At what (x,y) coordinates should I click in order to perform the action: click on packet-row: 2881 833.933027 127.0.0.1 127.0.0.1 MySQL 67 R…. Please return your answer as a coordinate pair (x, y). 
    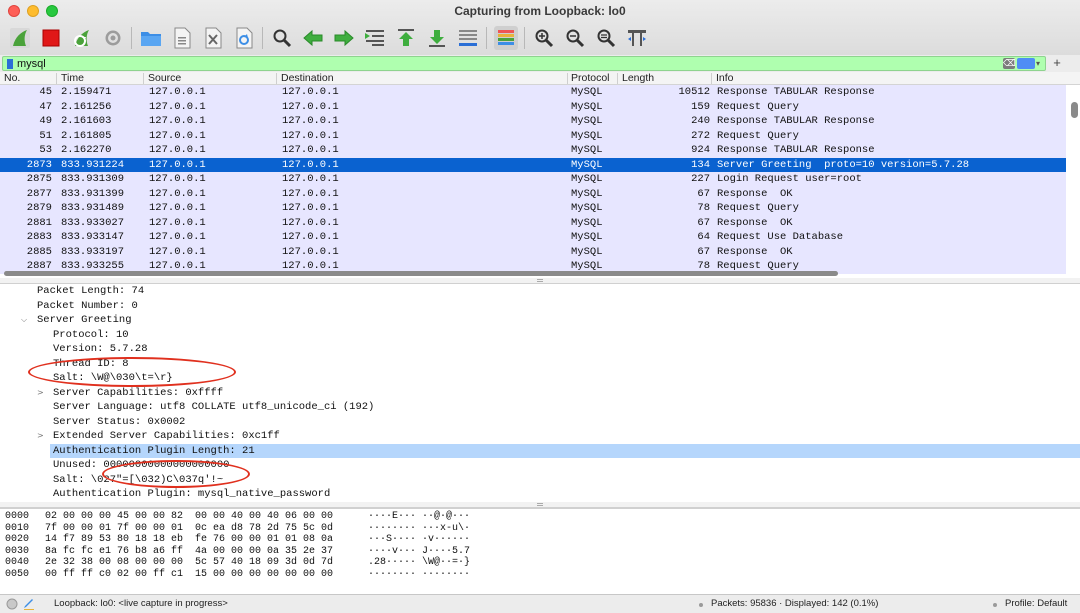
    Looking at the image, I should click on (533, 222).